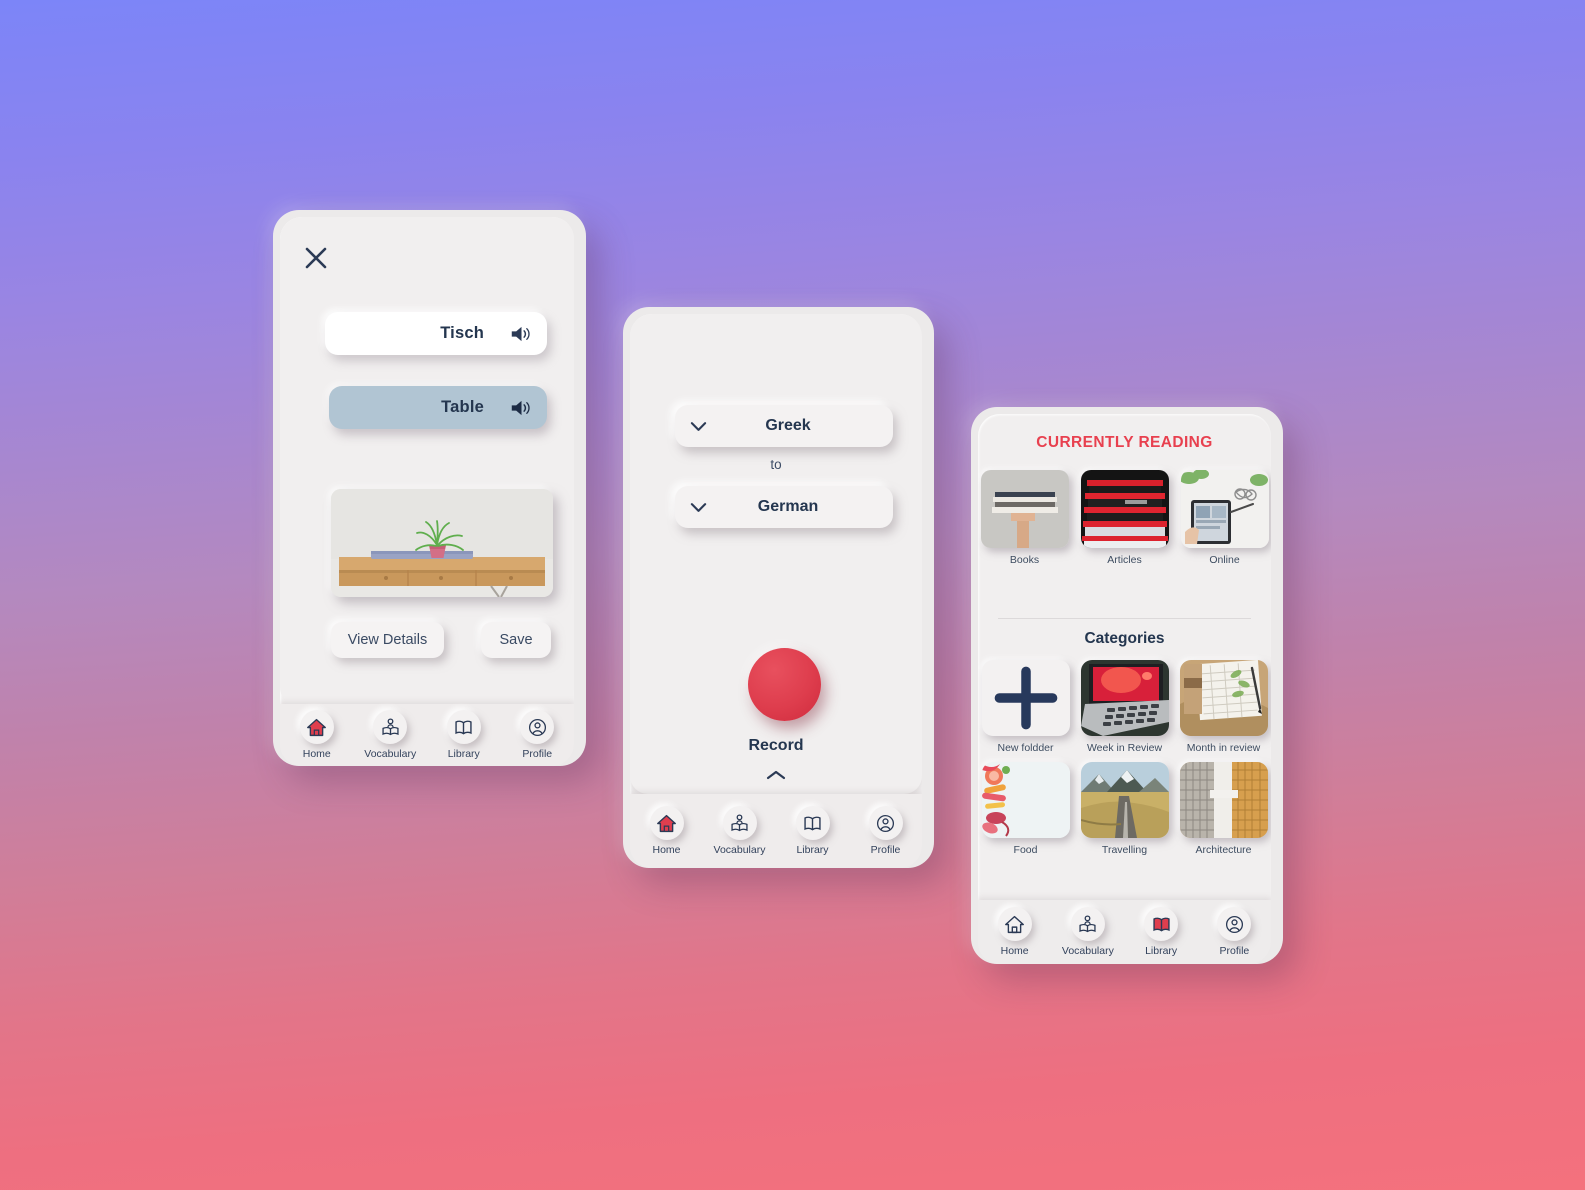  I want to click on view-details-button: View Details, so click(387, 640).